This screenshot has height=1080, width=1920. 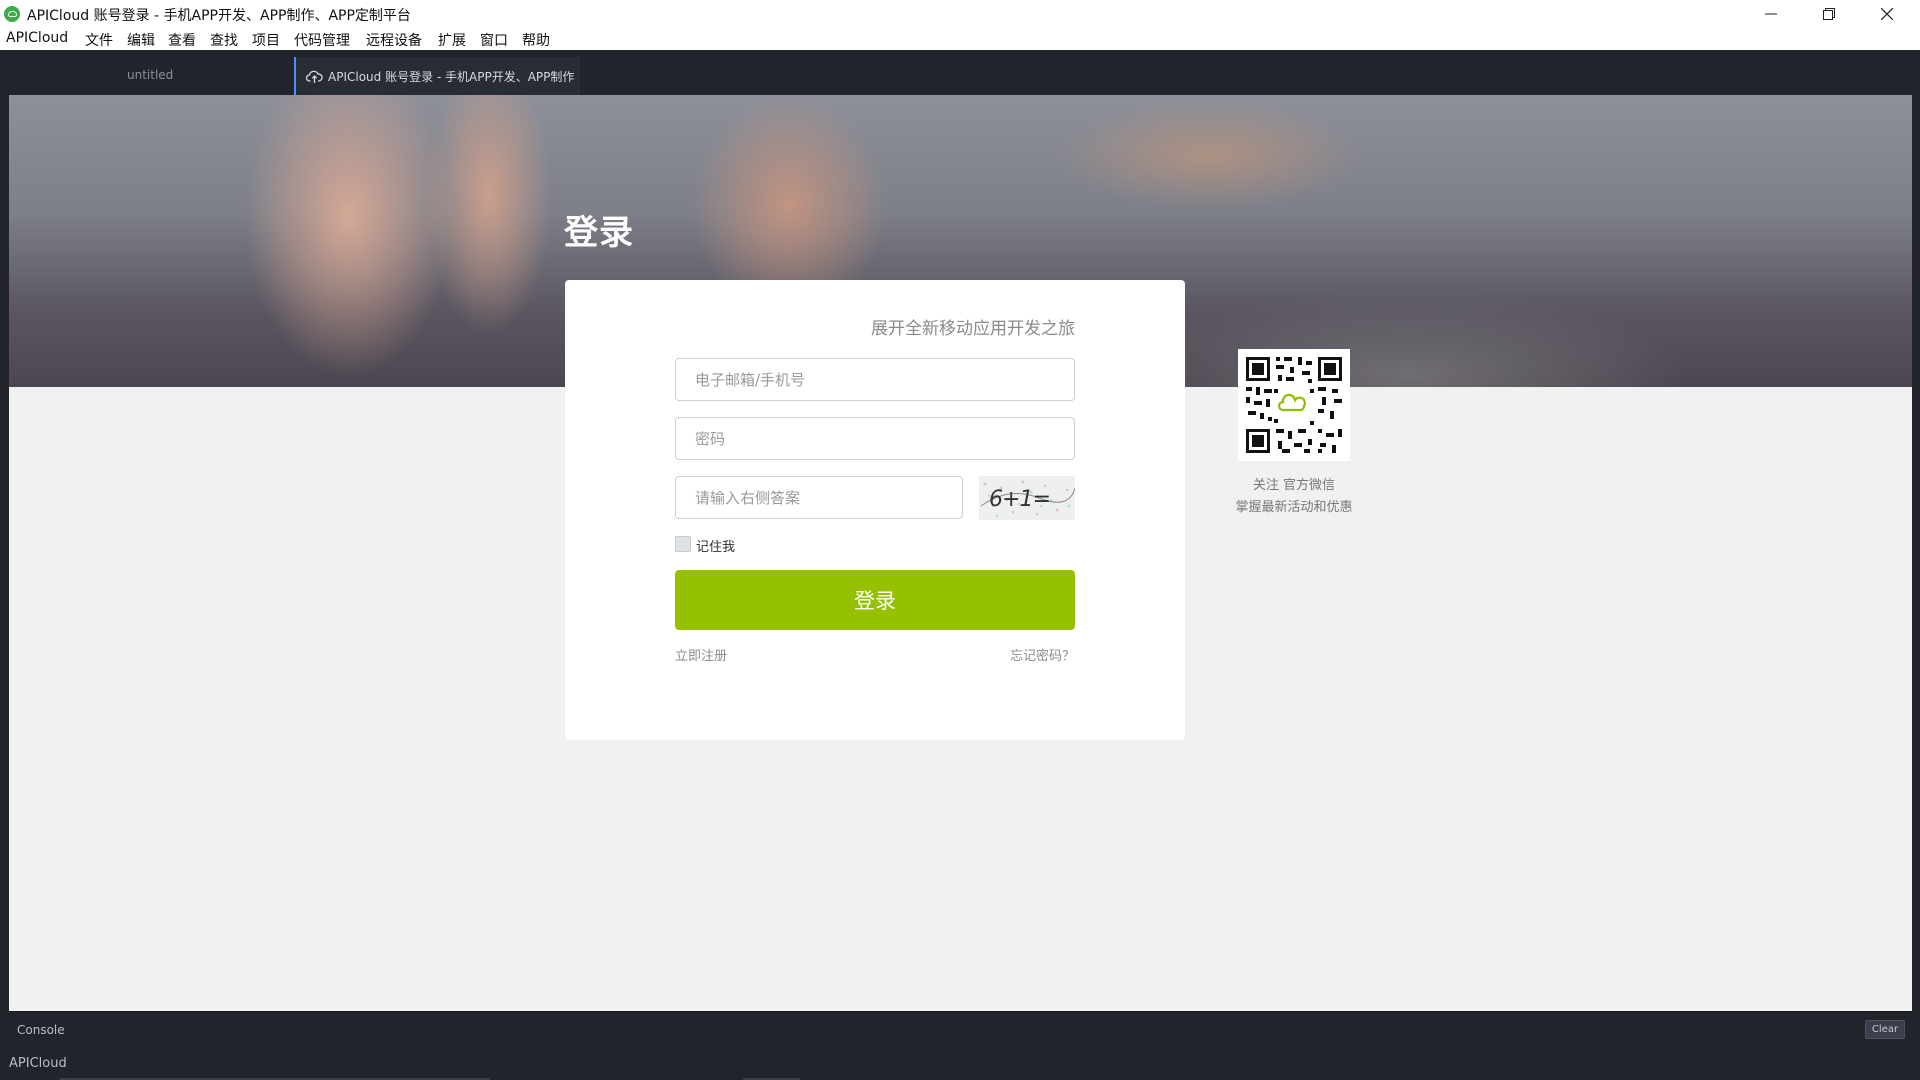 I want to click on menu-find: 查找, so click(x=224, y=40).